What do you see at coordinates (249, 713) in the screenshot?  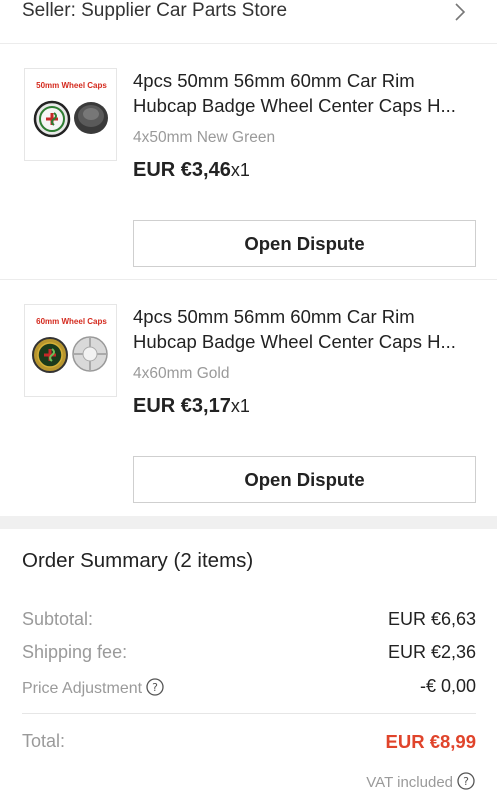 I see `summary-divider` at bounding box center [249, 713].